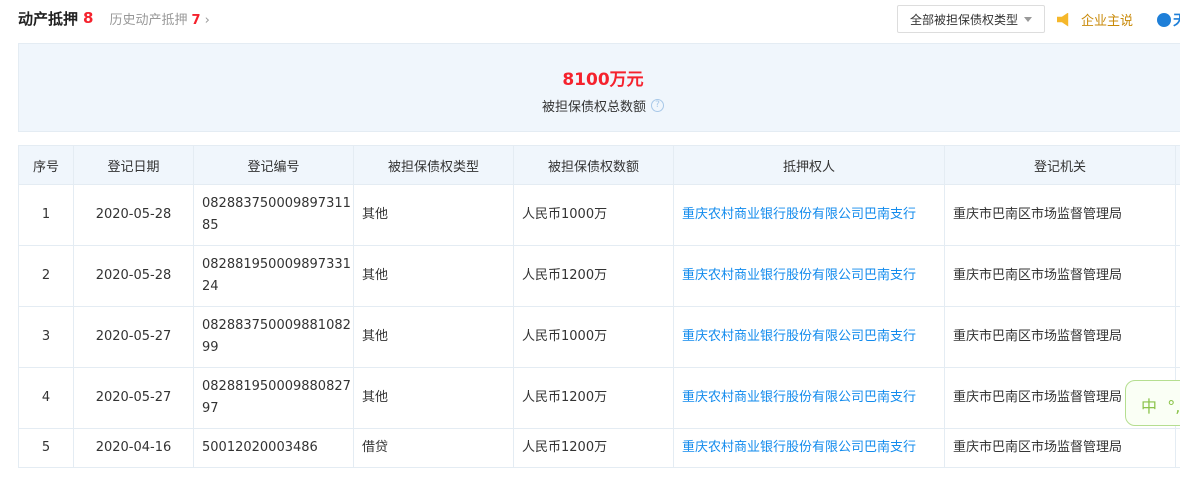 The width and height of the screenshot is (1180, 478). Describe the element at coordinates (603, 80) in the screenshot. I see `total-amount: 8100万元` at that location.